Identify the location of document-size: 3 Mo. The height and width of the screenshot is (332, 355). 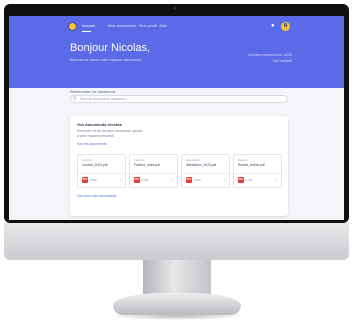
(93, 180).